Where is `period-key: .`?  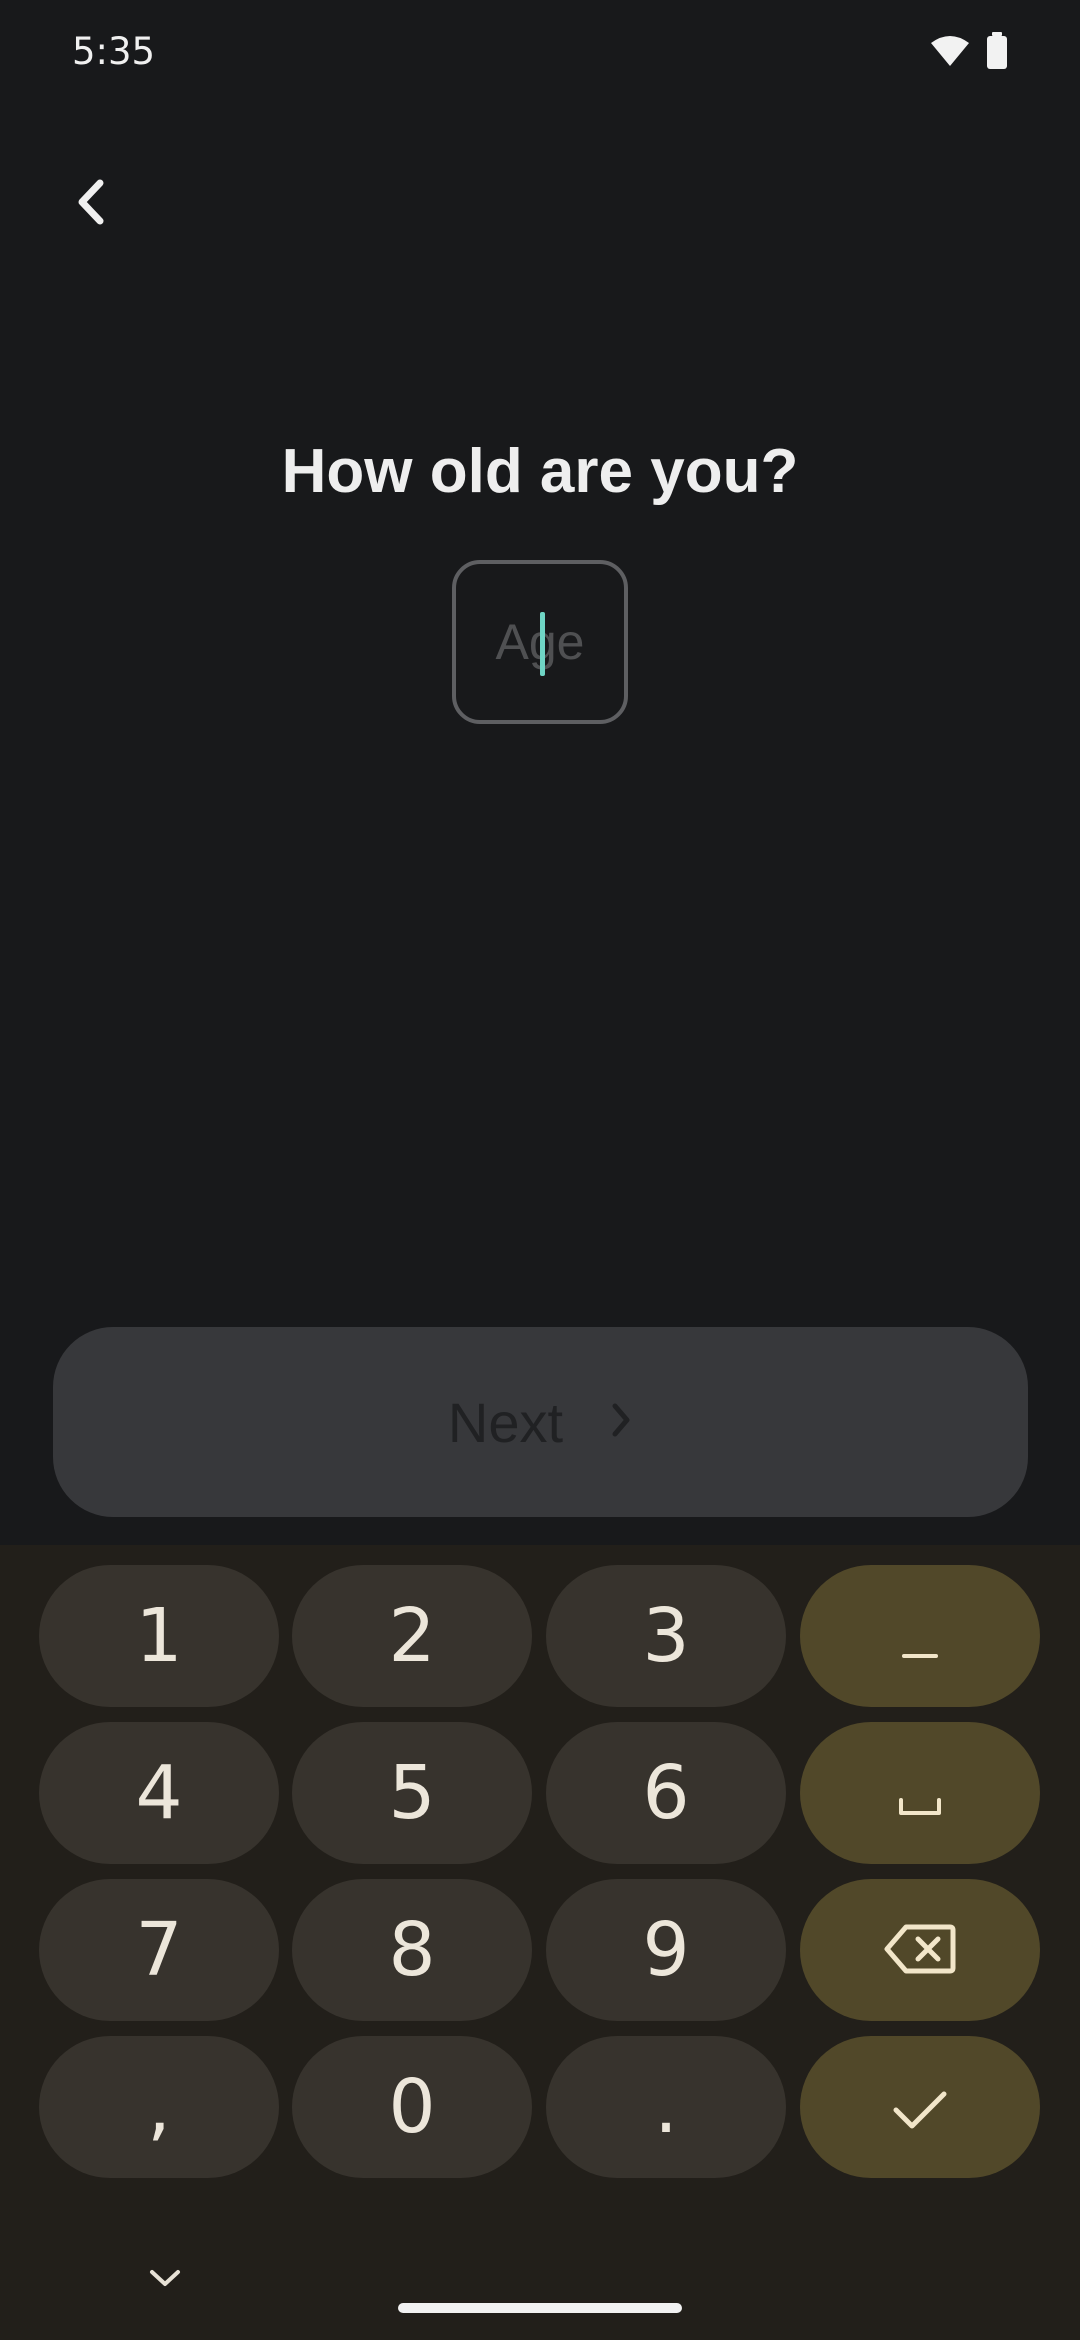
period-key: . is located at coordinates (666, 2107).